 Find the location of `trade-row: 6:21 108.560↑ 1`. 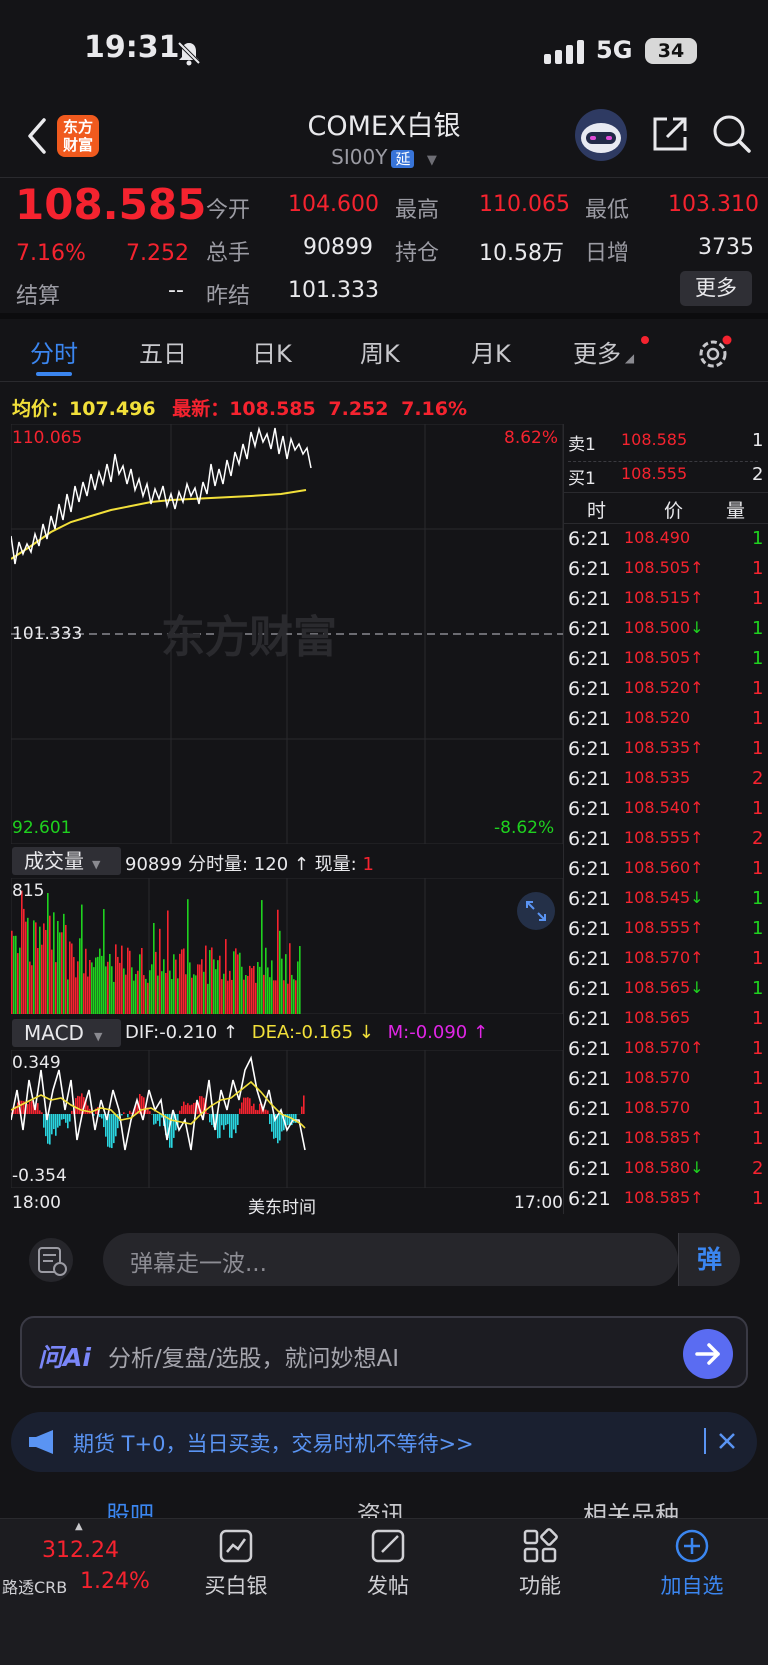

trade-row: 6:21 108.560↑ 1 is located at coordinates (668, 873).